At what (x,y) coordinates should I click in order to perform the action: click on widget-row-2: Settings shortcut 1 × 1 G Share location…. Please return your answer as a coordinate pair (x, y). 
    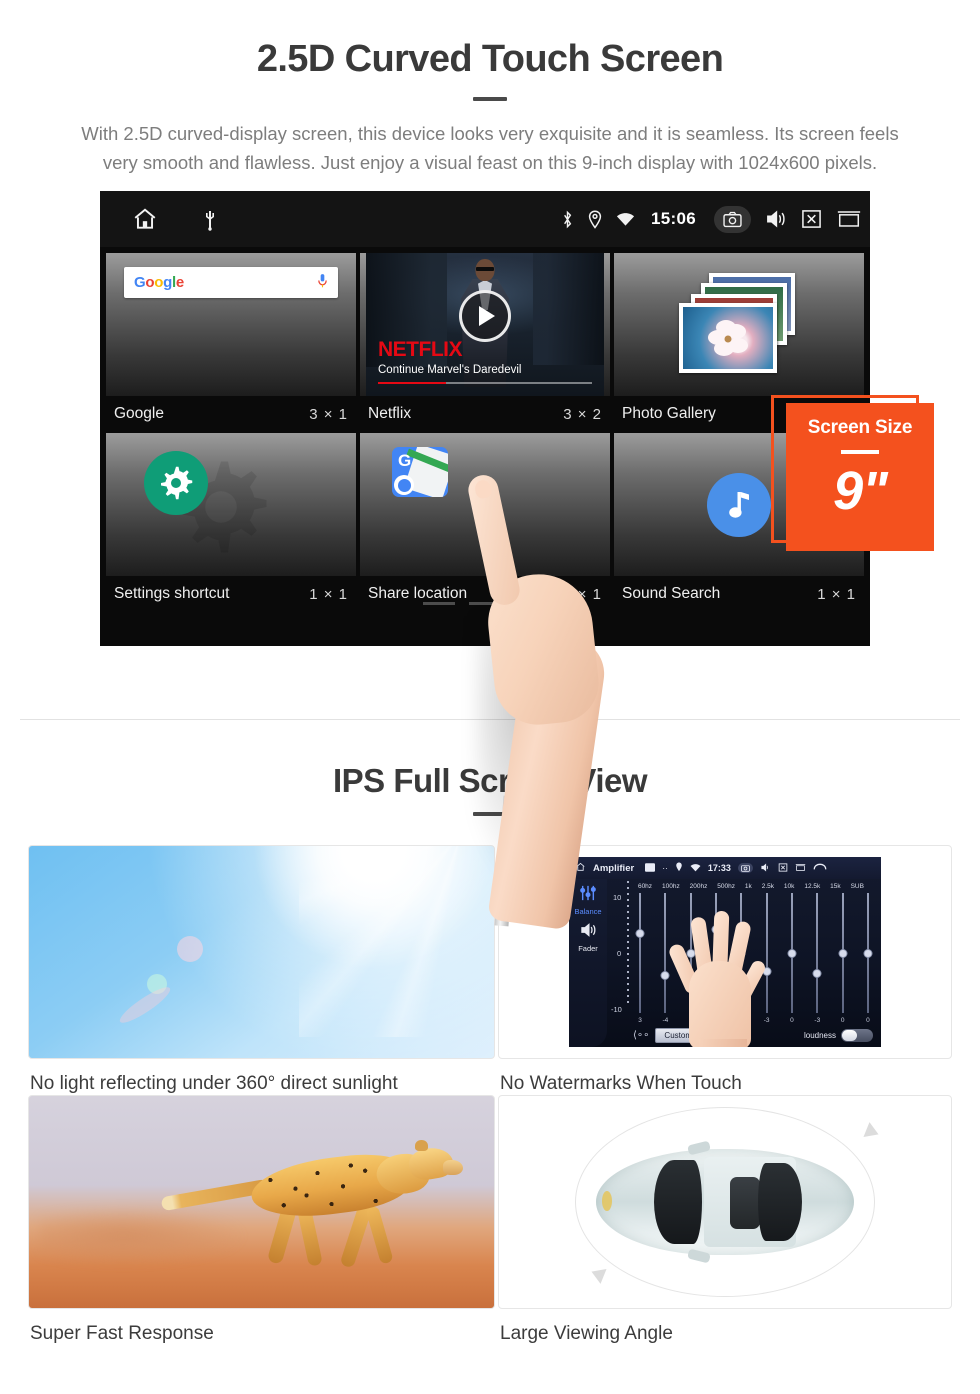
    Looking at the image, I should click on (485, 523).